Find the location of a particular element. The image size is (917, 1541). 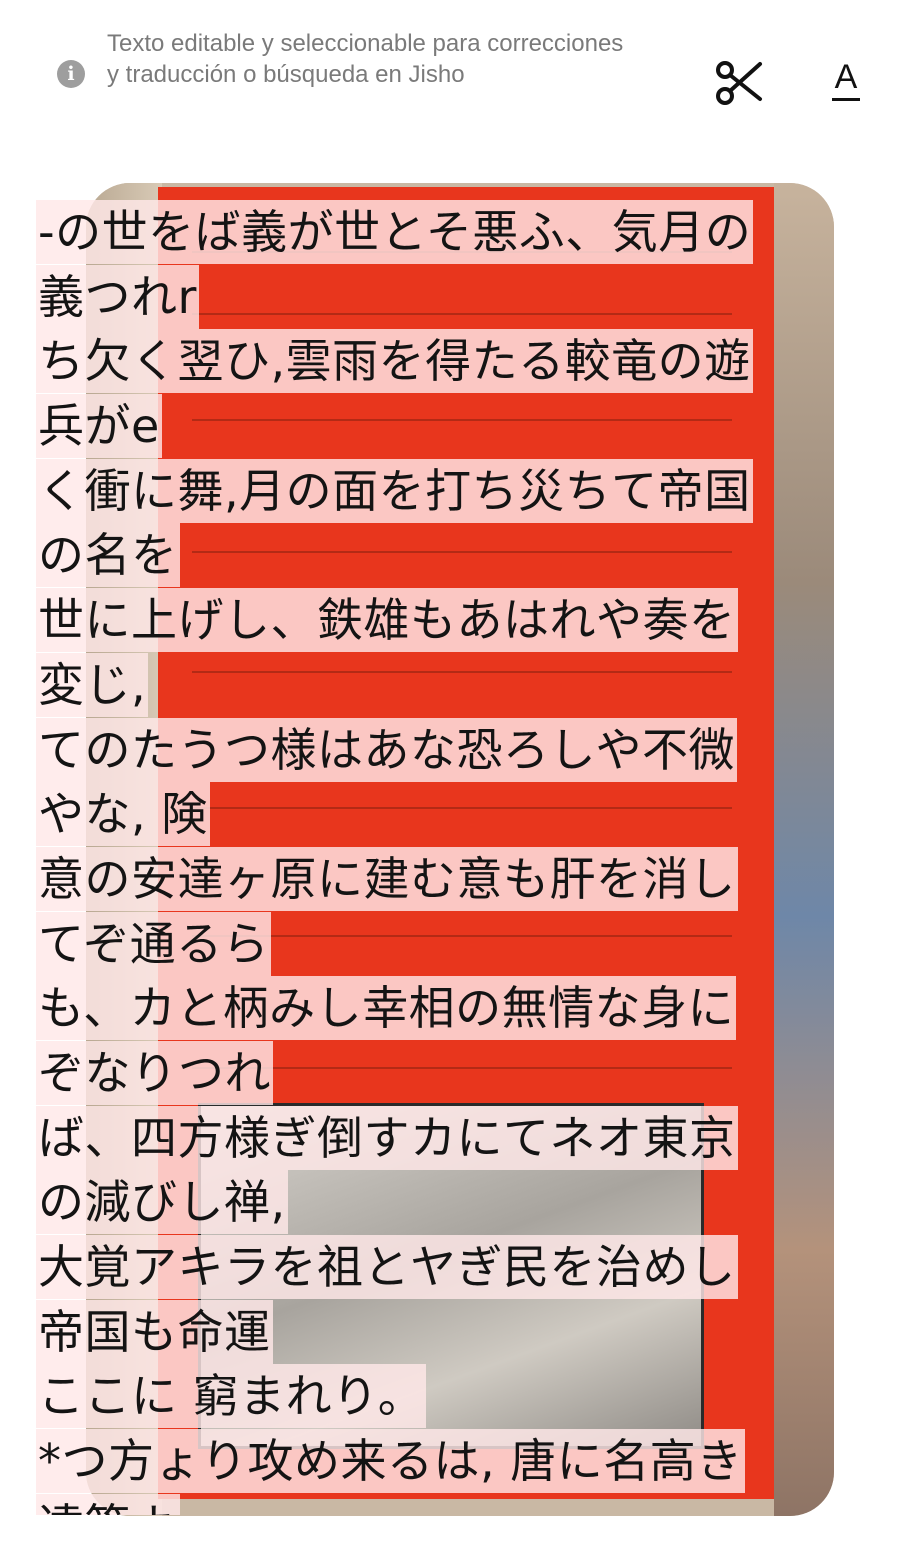

ocr-text-line: 変じ, is located at coordinates (446, 685).